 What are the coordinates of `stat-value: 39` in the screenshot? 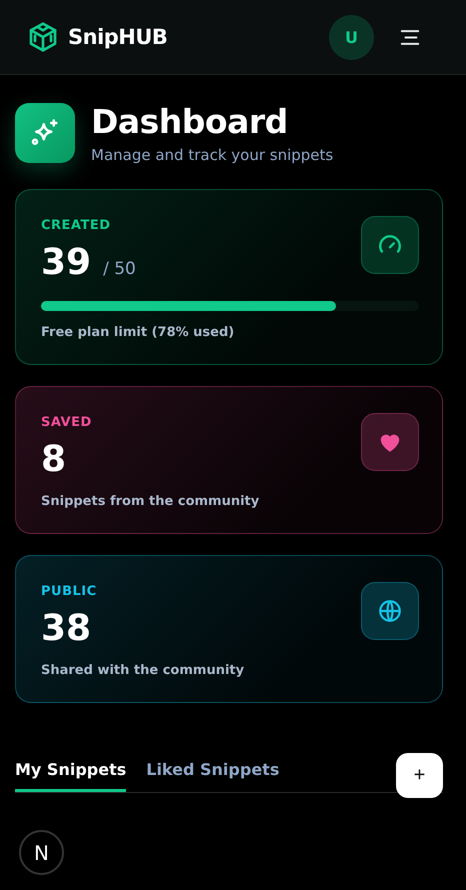 It's located at (66, 263).